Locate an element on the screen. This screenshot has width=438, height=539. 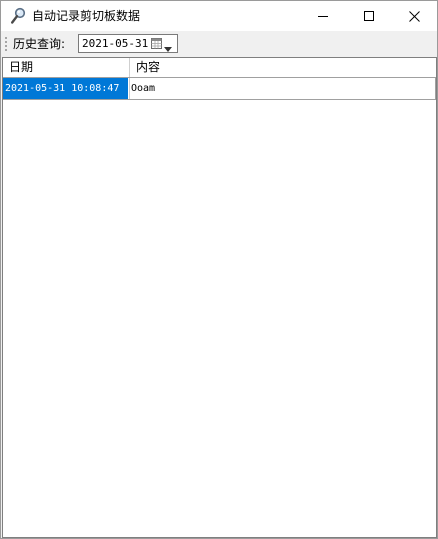
history-query-label: 历史查询: is located at coordinates (39, 44).